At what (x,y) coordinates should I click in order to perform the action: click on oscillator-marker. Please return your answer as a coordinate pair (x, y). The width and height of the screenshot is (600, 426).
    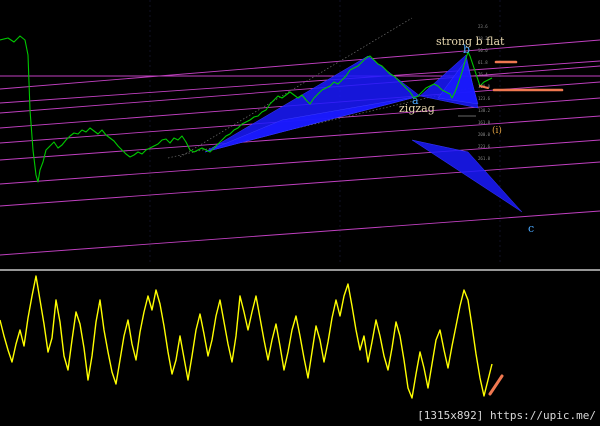
    Looking at the image, I should click on (496, 385).